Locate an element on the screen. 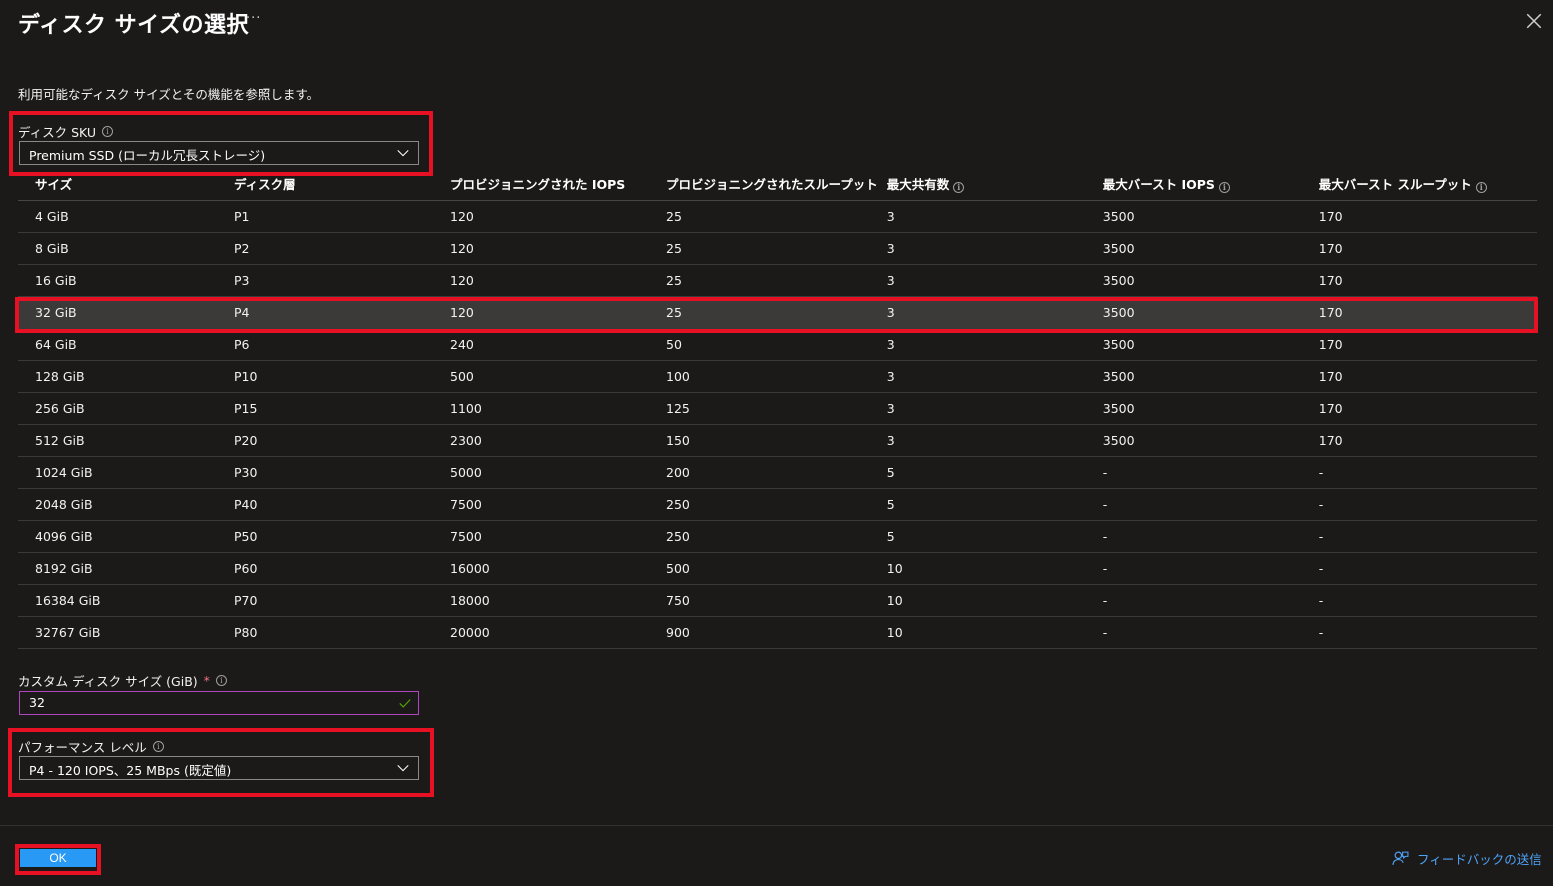  table-row: 2048 GiB P40 7500 250 5- - is located at coordinates (777, 504).